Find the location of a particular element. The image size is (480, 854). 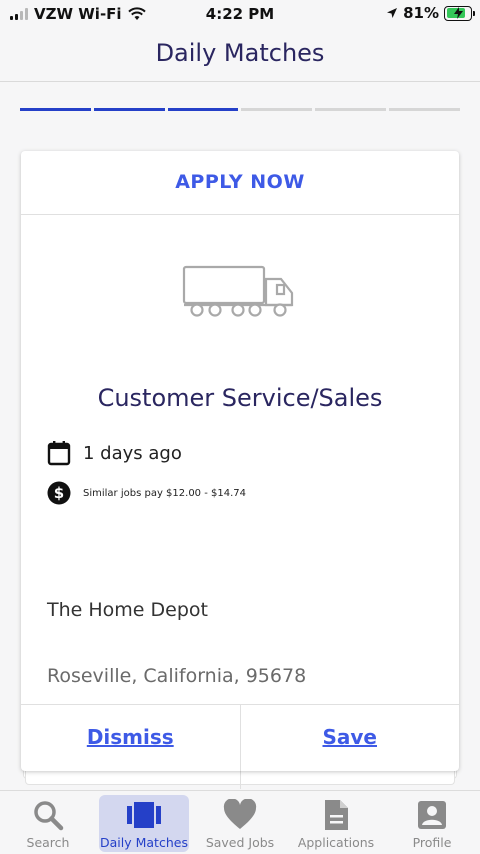

tab-label: Profile is located at coordinates (432, 842).